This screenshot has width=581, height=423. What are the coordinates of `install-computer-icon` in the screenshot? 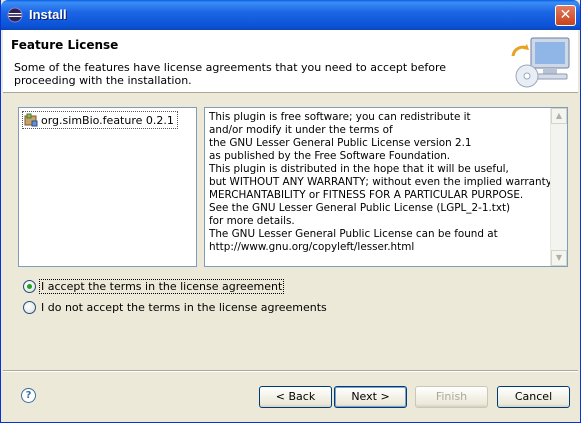 It's located at (540, 62).